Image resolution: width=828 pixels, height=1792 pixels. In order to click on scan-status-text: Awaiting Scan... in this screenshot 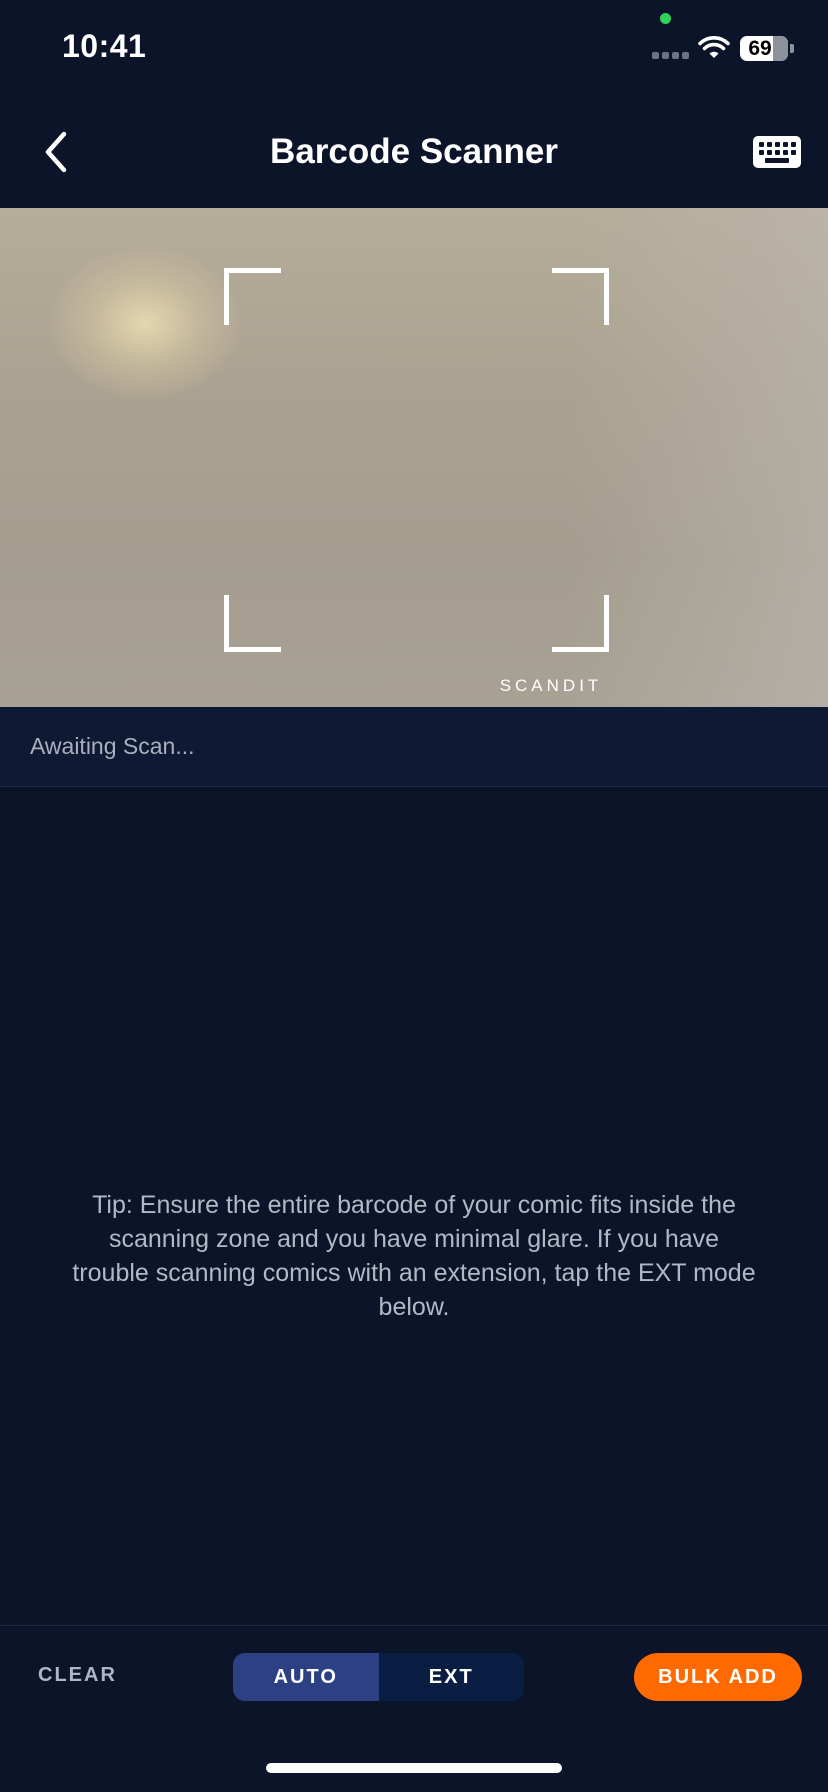, I will do `click(112, 746)`.